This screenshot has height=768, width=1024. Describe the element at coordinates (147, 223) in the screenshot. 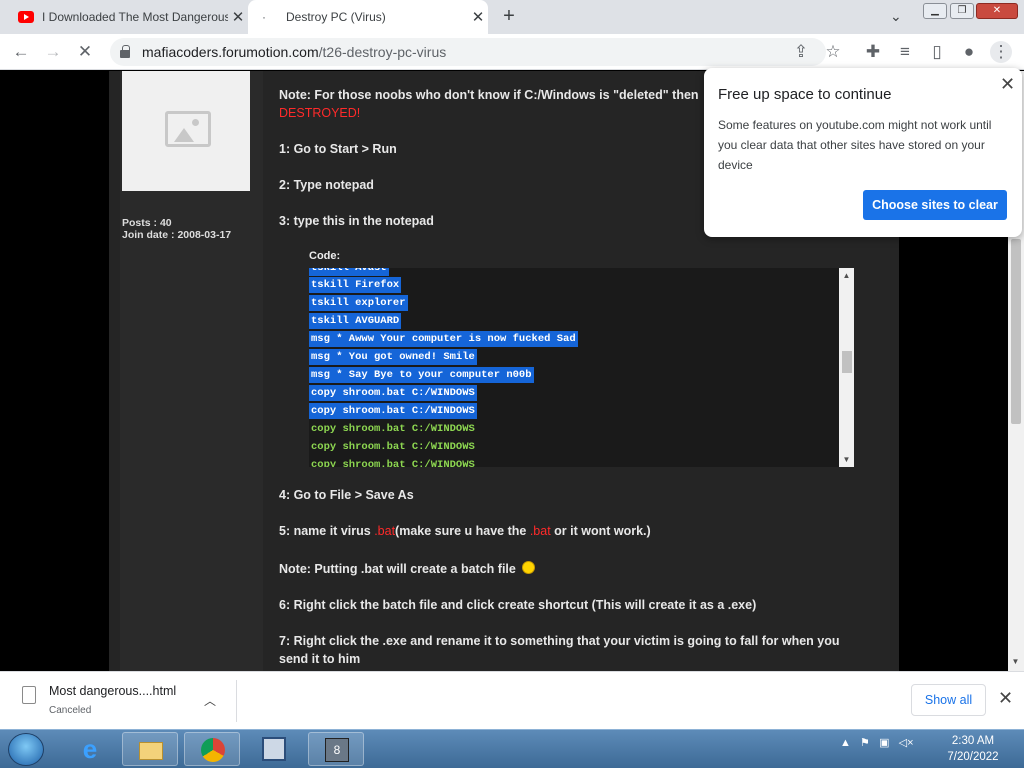

I see `post-count: Posts : 40` at that location.